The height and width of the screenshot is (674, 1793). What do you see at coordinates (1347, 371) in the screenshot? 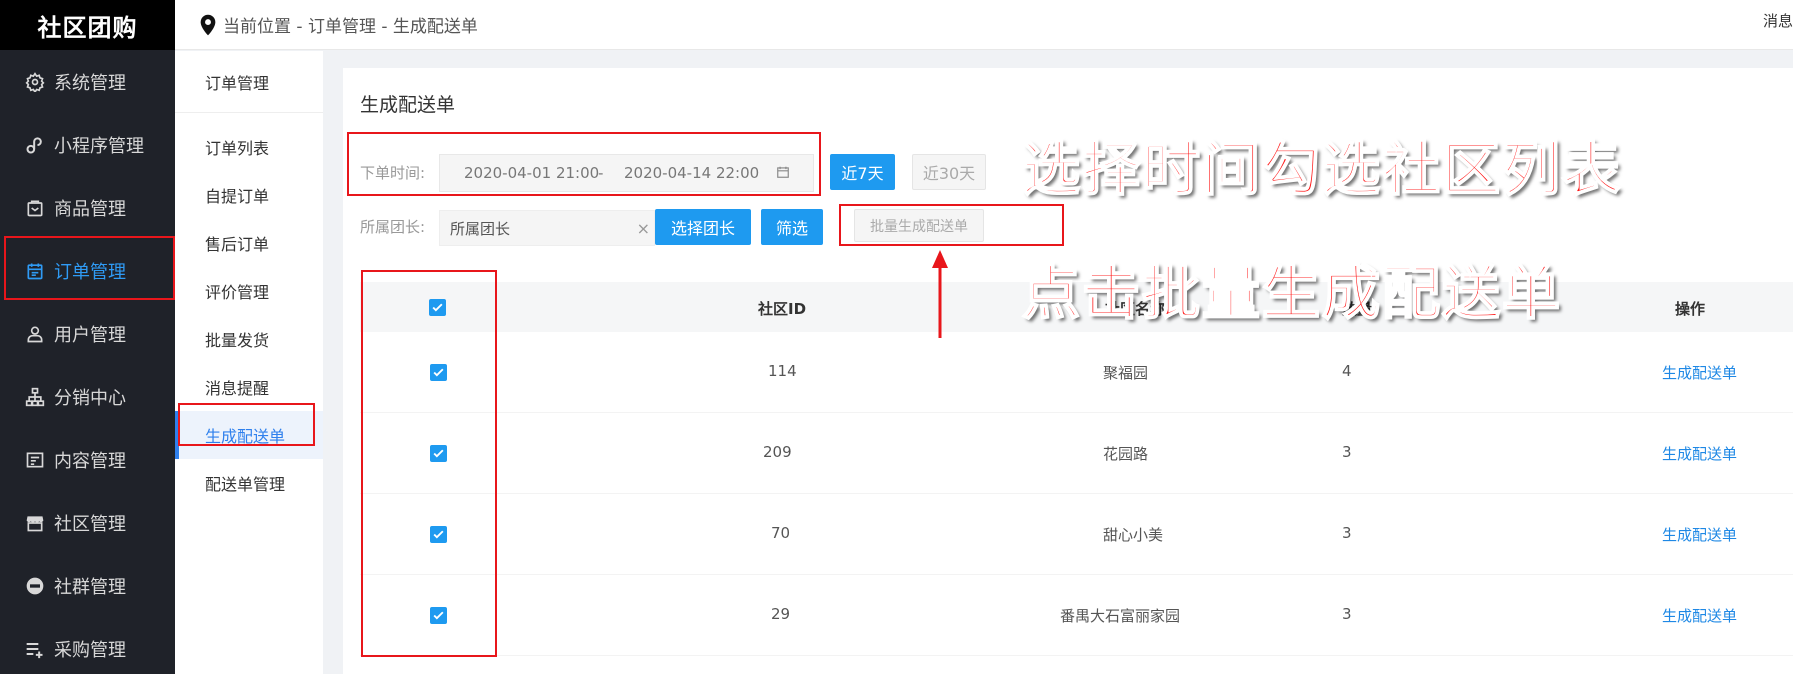
I see `cell-count: 4` at bounding box center [1347, 371].